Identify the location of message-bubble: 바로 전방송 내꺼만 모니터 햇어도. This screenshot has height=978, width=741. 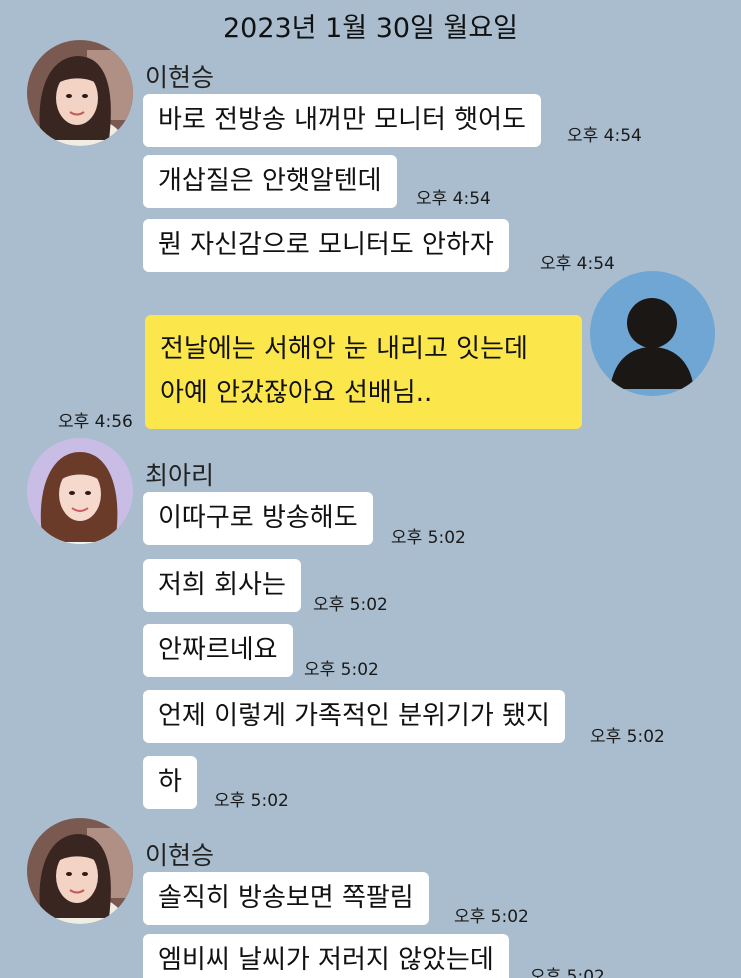
(342, 120).